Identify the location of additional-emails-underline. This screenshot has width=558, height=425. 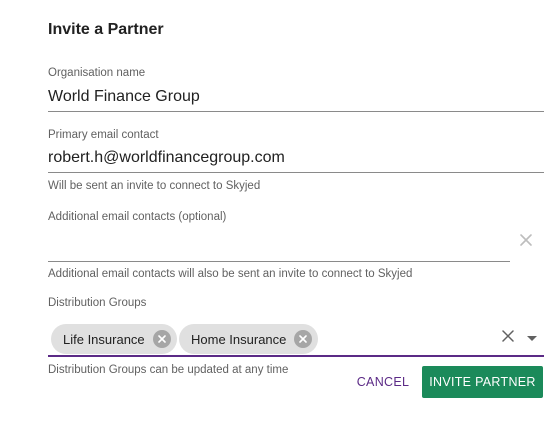
(279, 261).